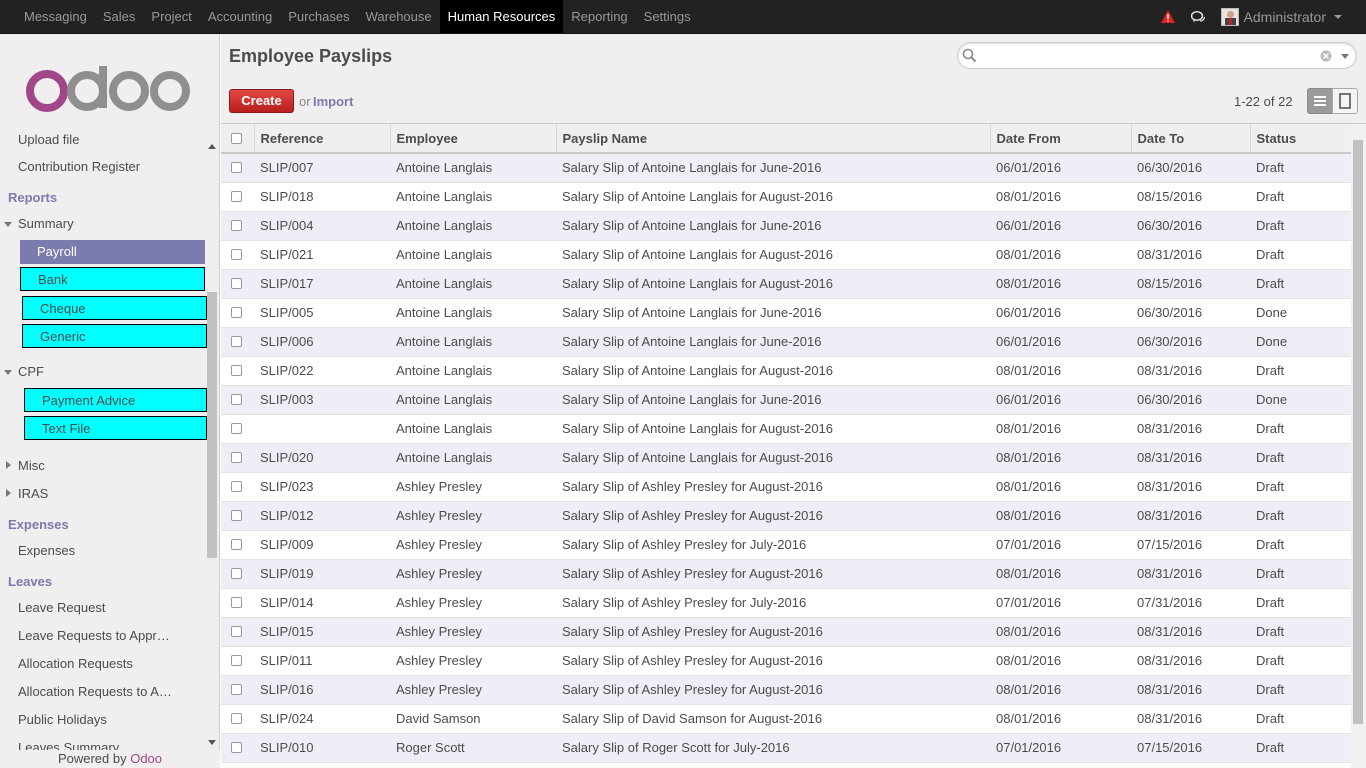  Describe the element at coordinates (212, 742) in the screenshot. I see `scroll-down-icon` at that location.